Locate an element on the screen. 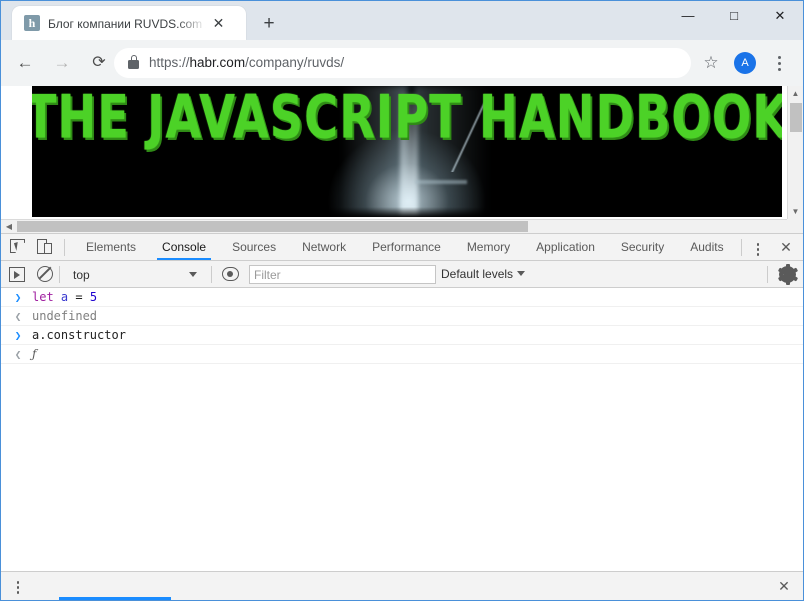  url-path: /company/ruvds/ is located at coordinates (295, 62).